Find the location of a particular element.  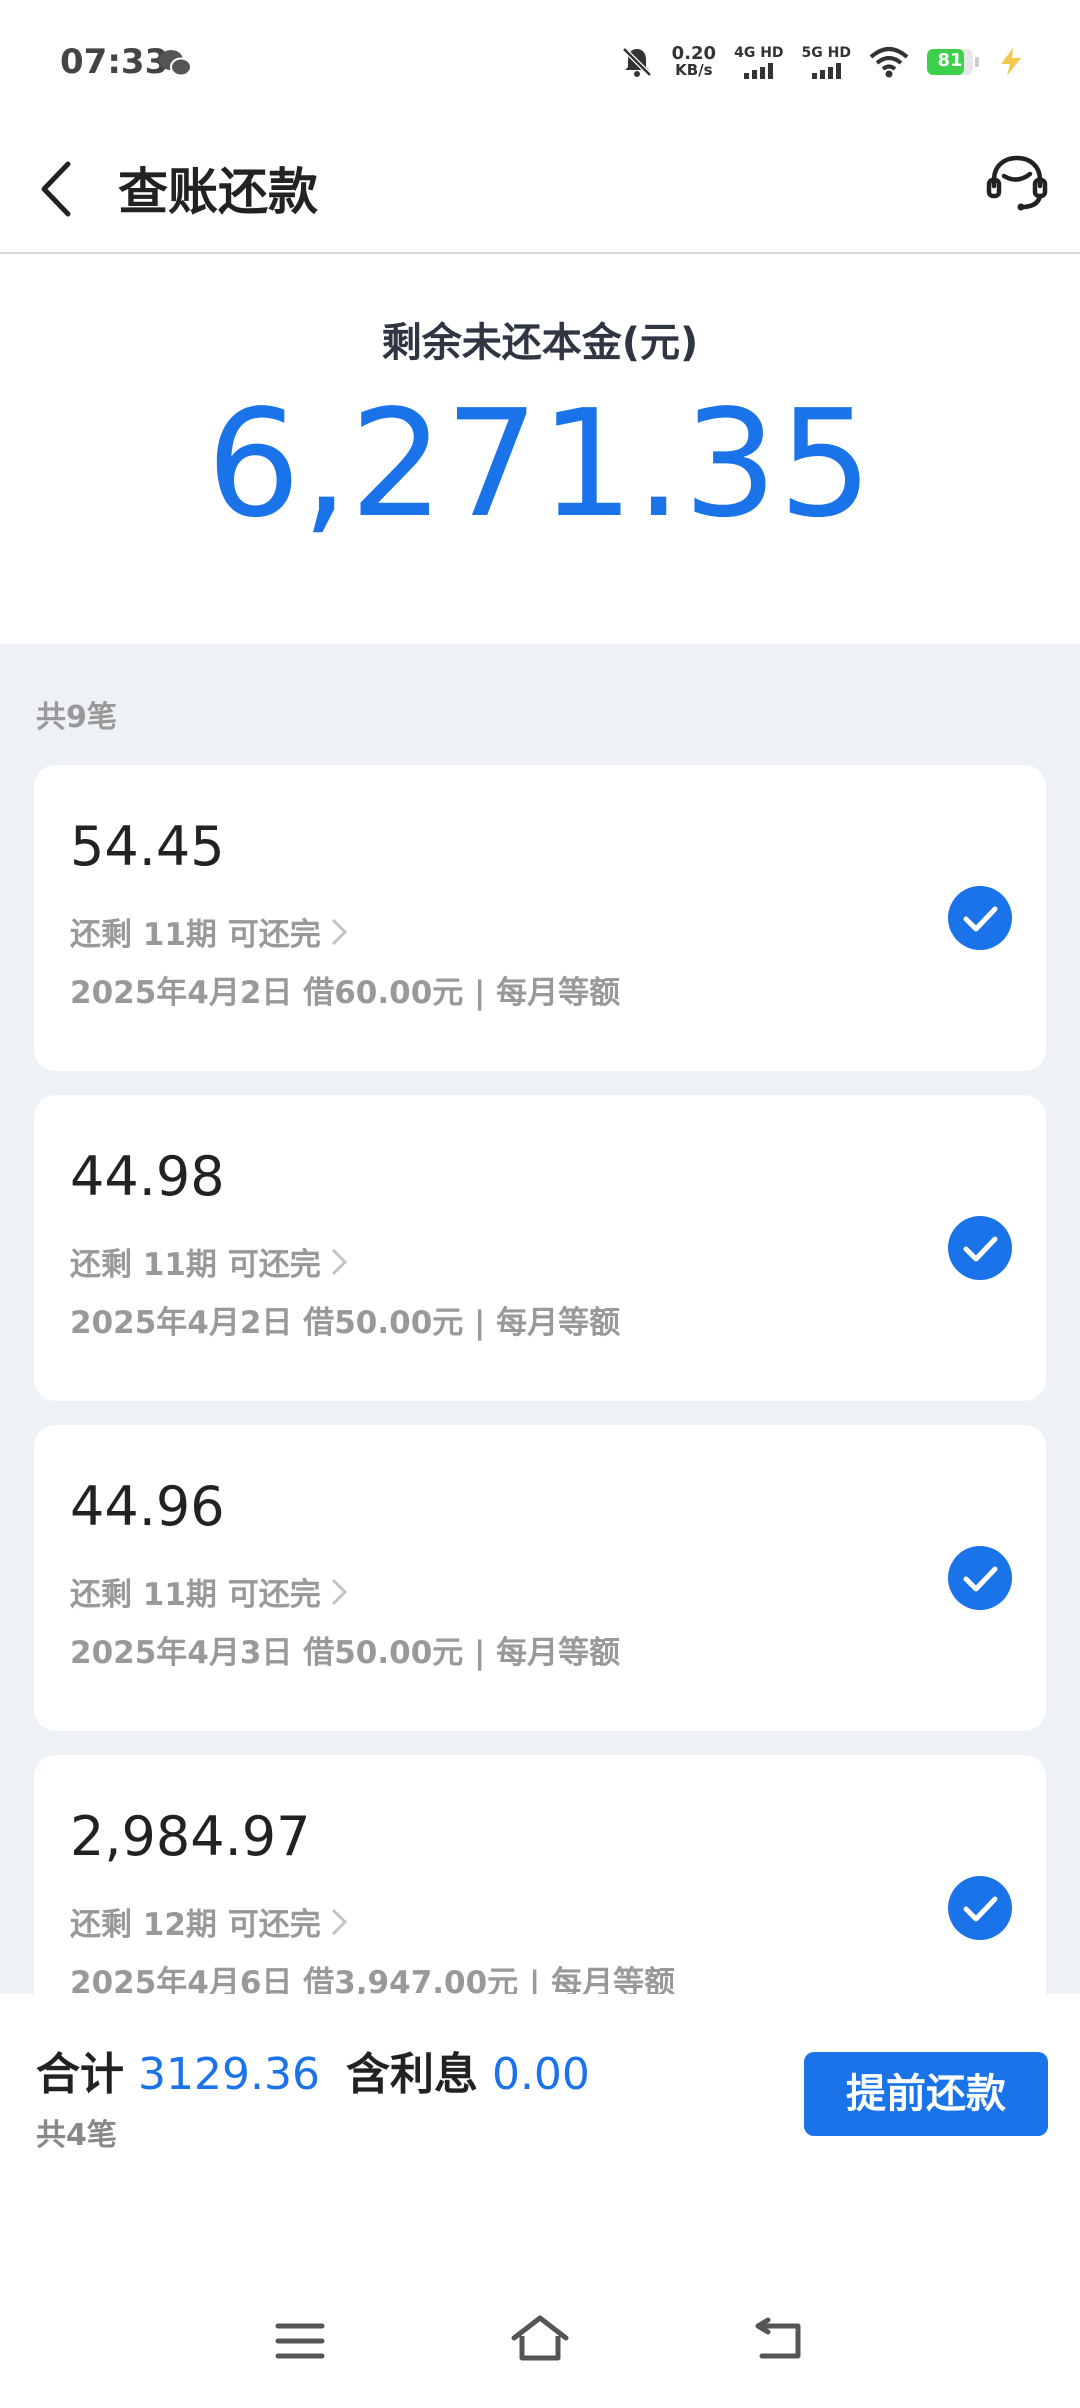

back-arrow-icon is located at coordinates (56, 189).